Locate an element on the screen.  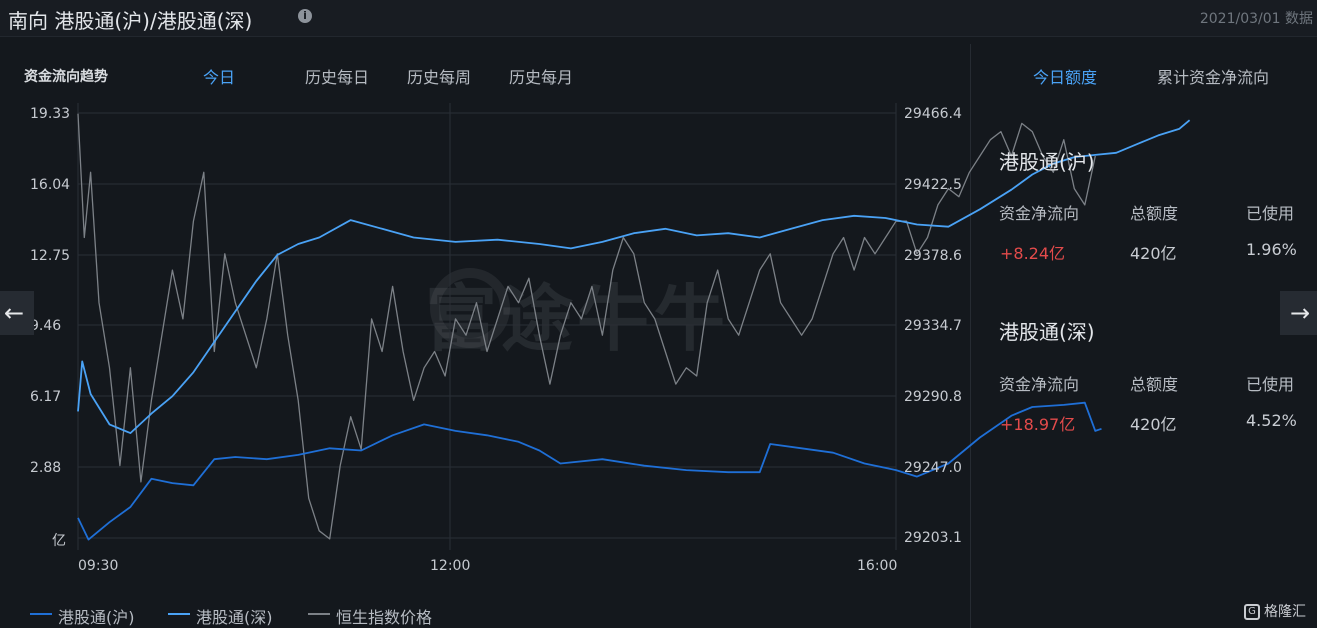
y-left-tick: 16.04 is located at coordinates (50, 185).